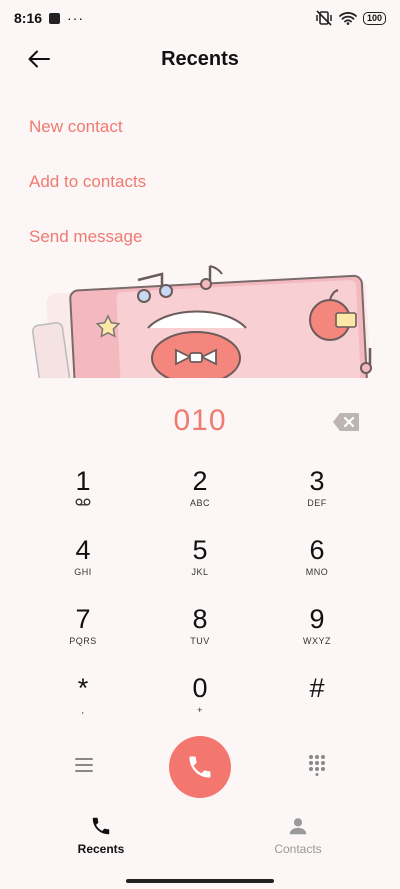  What do you see at coordinates (317, 711) in the screenshot?
I see `key-letters` at bounding box center [317, 711].